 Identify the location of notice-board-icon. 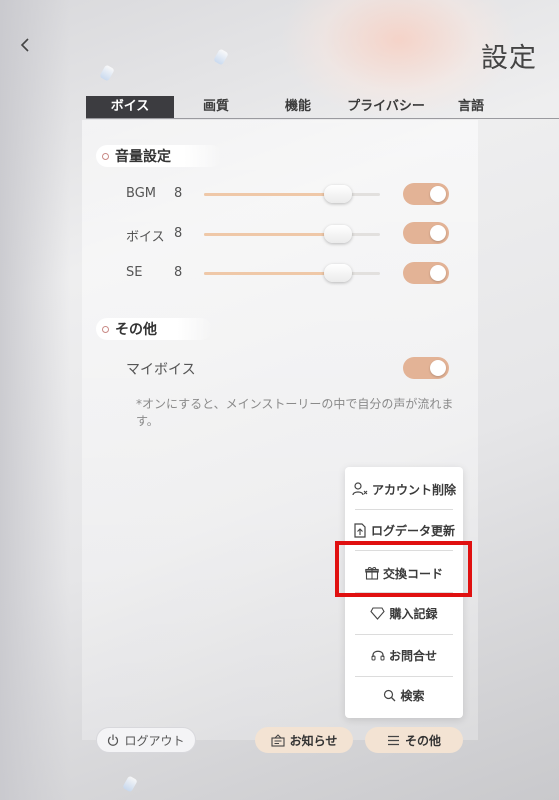
(278, 740).